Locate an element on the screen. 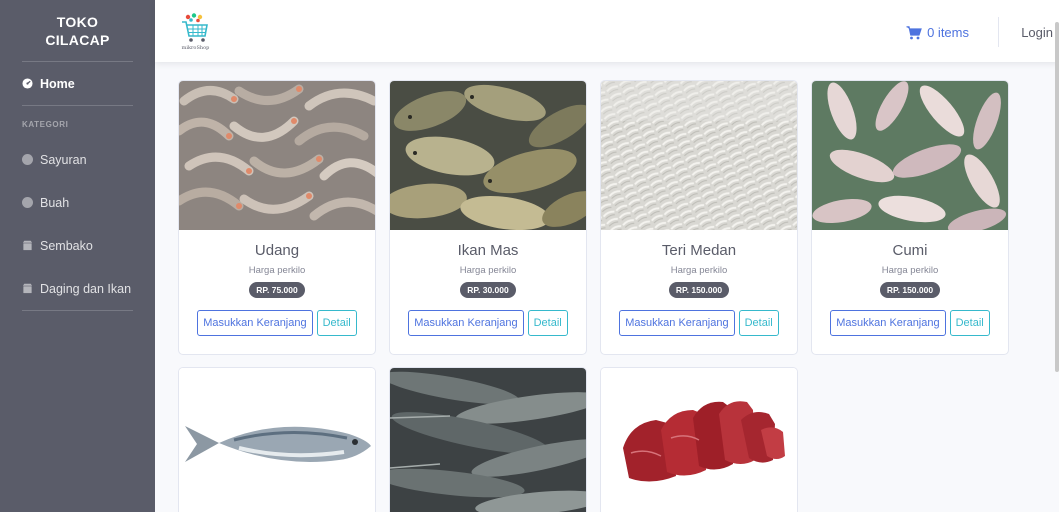 This screenshot has width=1059, height=512. sidebar-item-label: Home is located at coordinates (57, 83).